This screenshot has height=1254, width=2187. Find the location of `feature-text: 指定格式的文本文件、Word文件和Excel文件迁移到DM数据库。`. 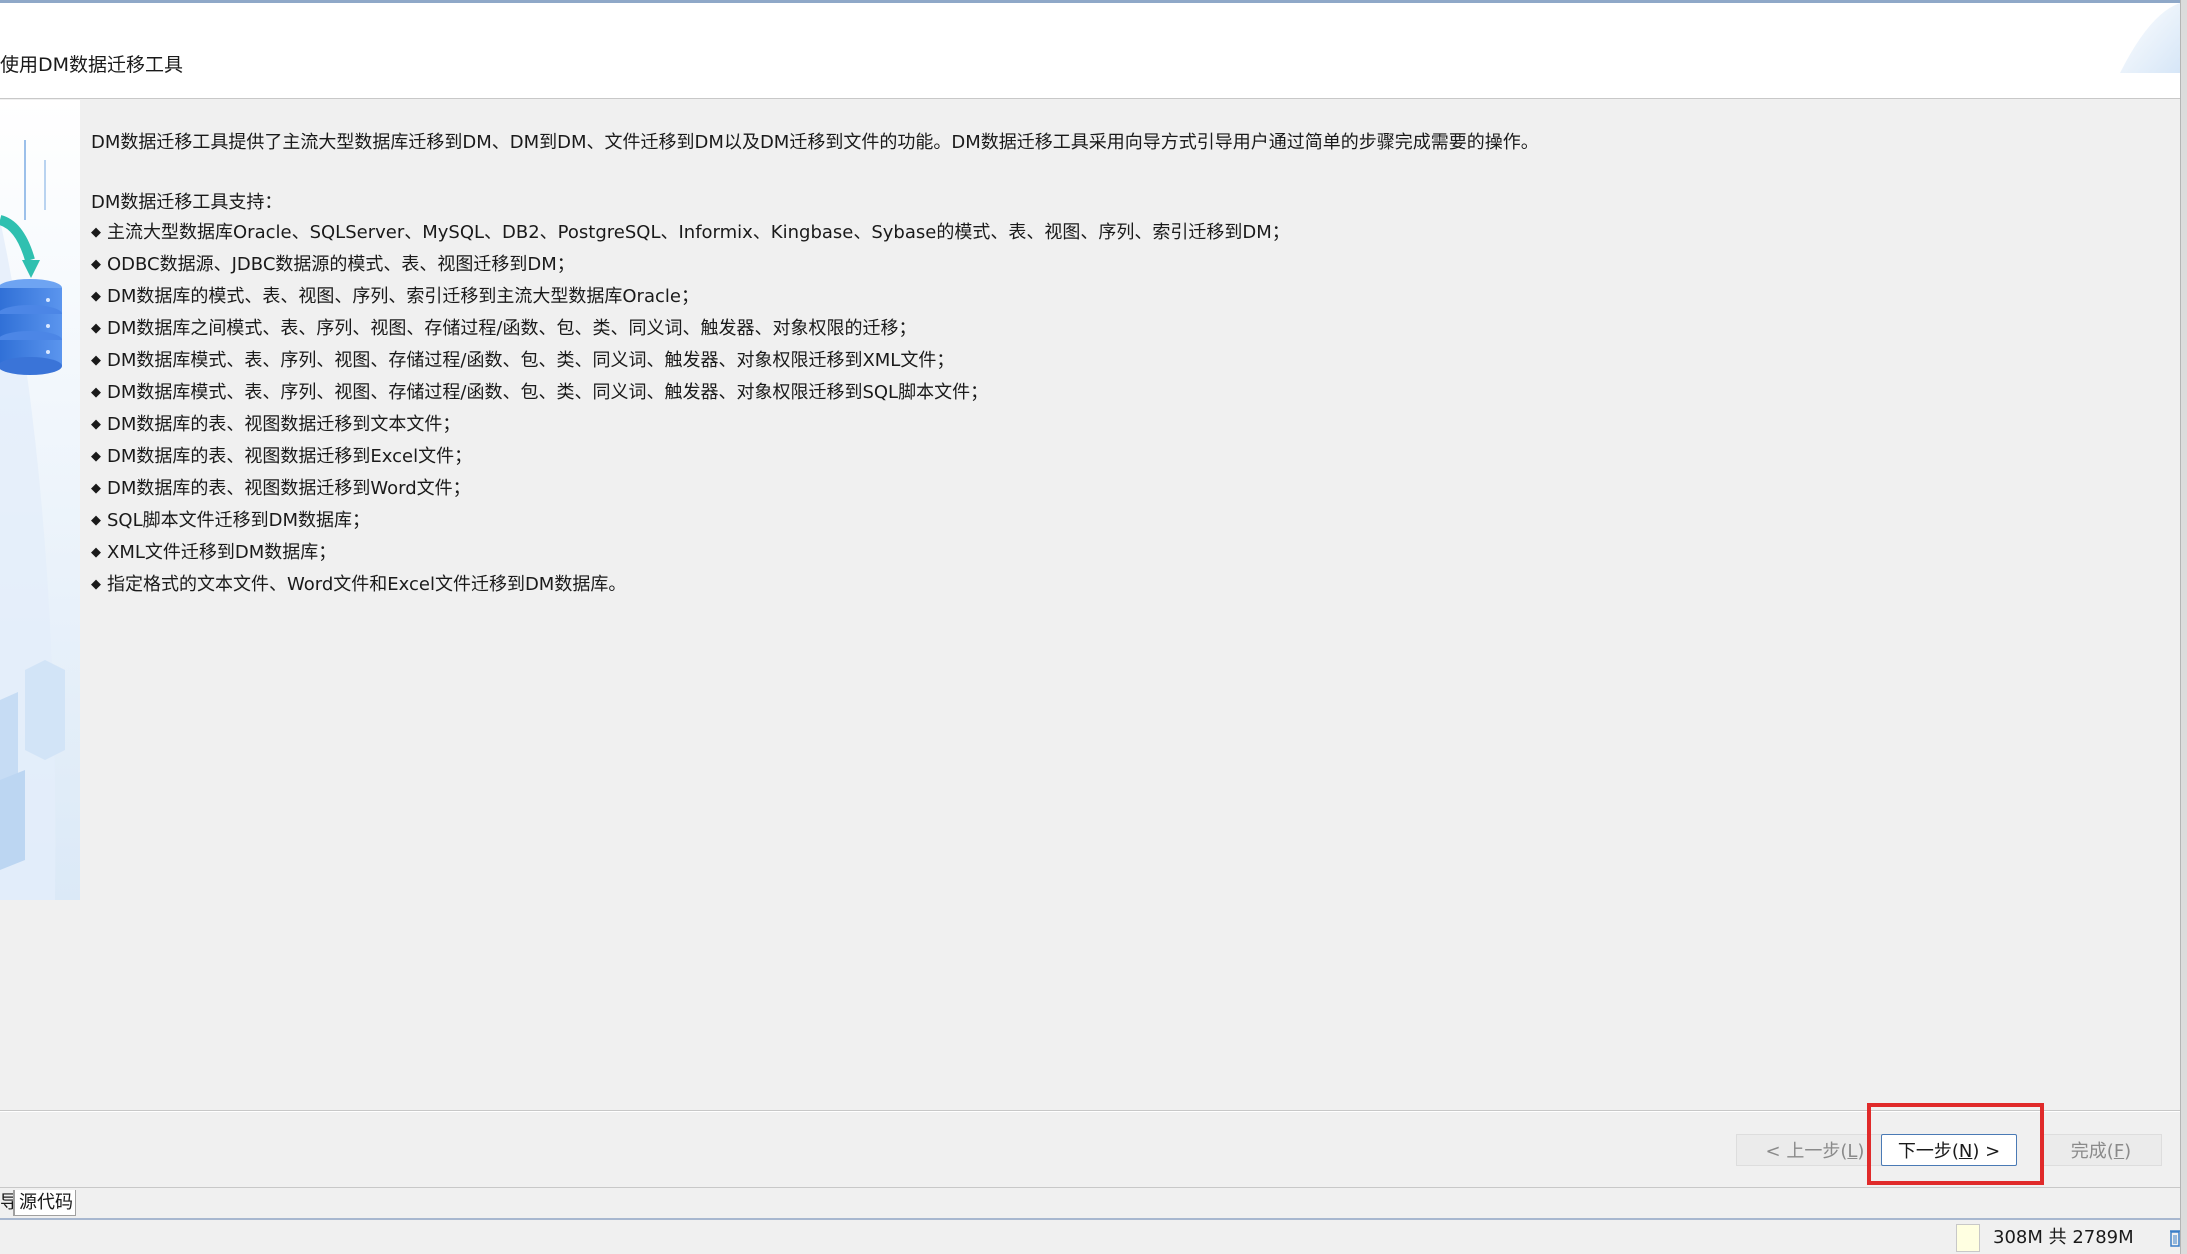

feature-text: 指定格式的文本文件、Word文件和Excel文件迁移到DM数据库。 is located at coordinates (367, 584).